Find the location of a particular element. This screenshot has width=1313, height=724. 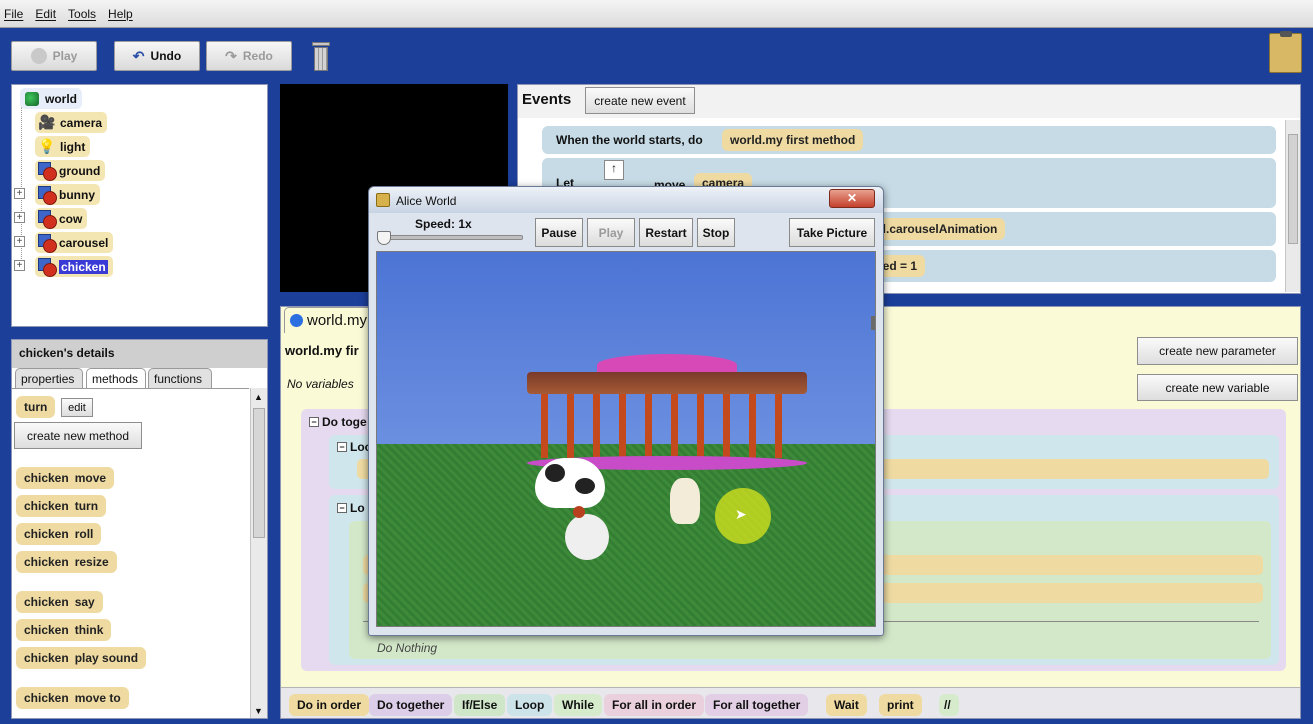

carousel-animation-tile: el.carouselAnimation is located at coordinates (937, 229).